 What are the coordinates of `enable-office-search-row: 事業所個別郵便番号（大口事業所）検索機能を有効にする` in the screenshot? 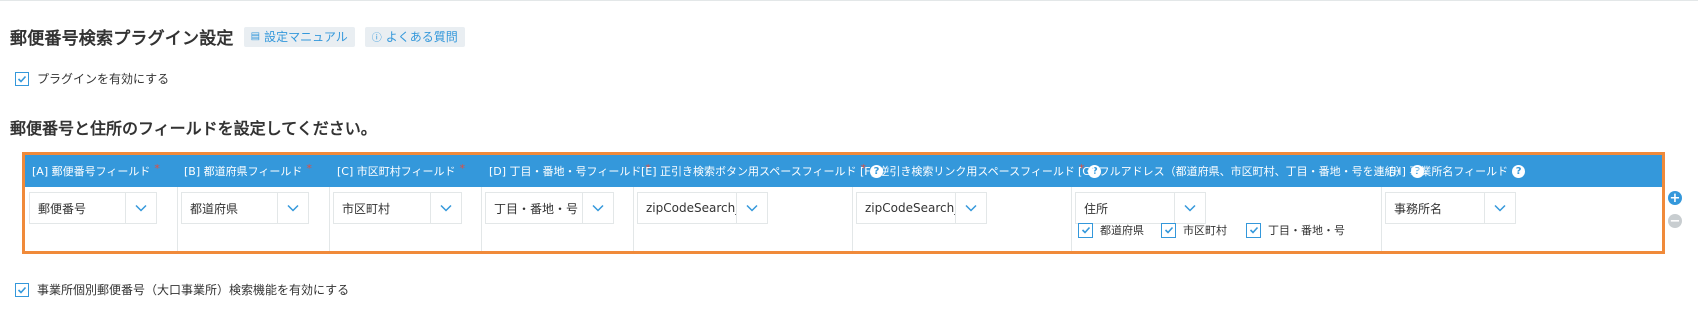 It's located at (182, 289).